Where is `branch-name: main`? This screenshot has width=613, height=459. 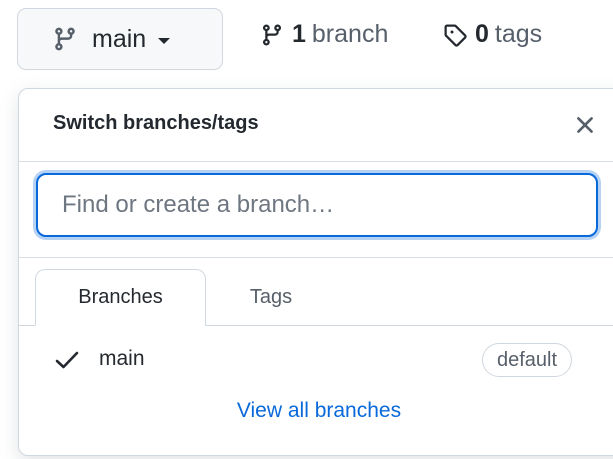
branch-name: main is located at coordinates (122, 358).